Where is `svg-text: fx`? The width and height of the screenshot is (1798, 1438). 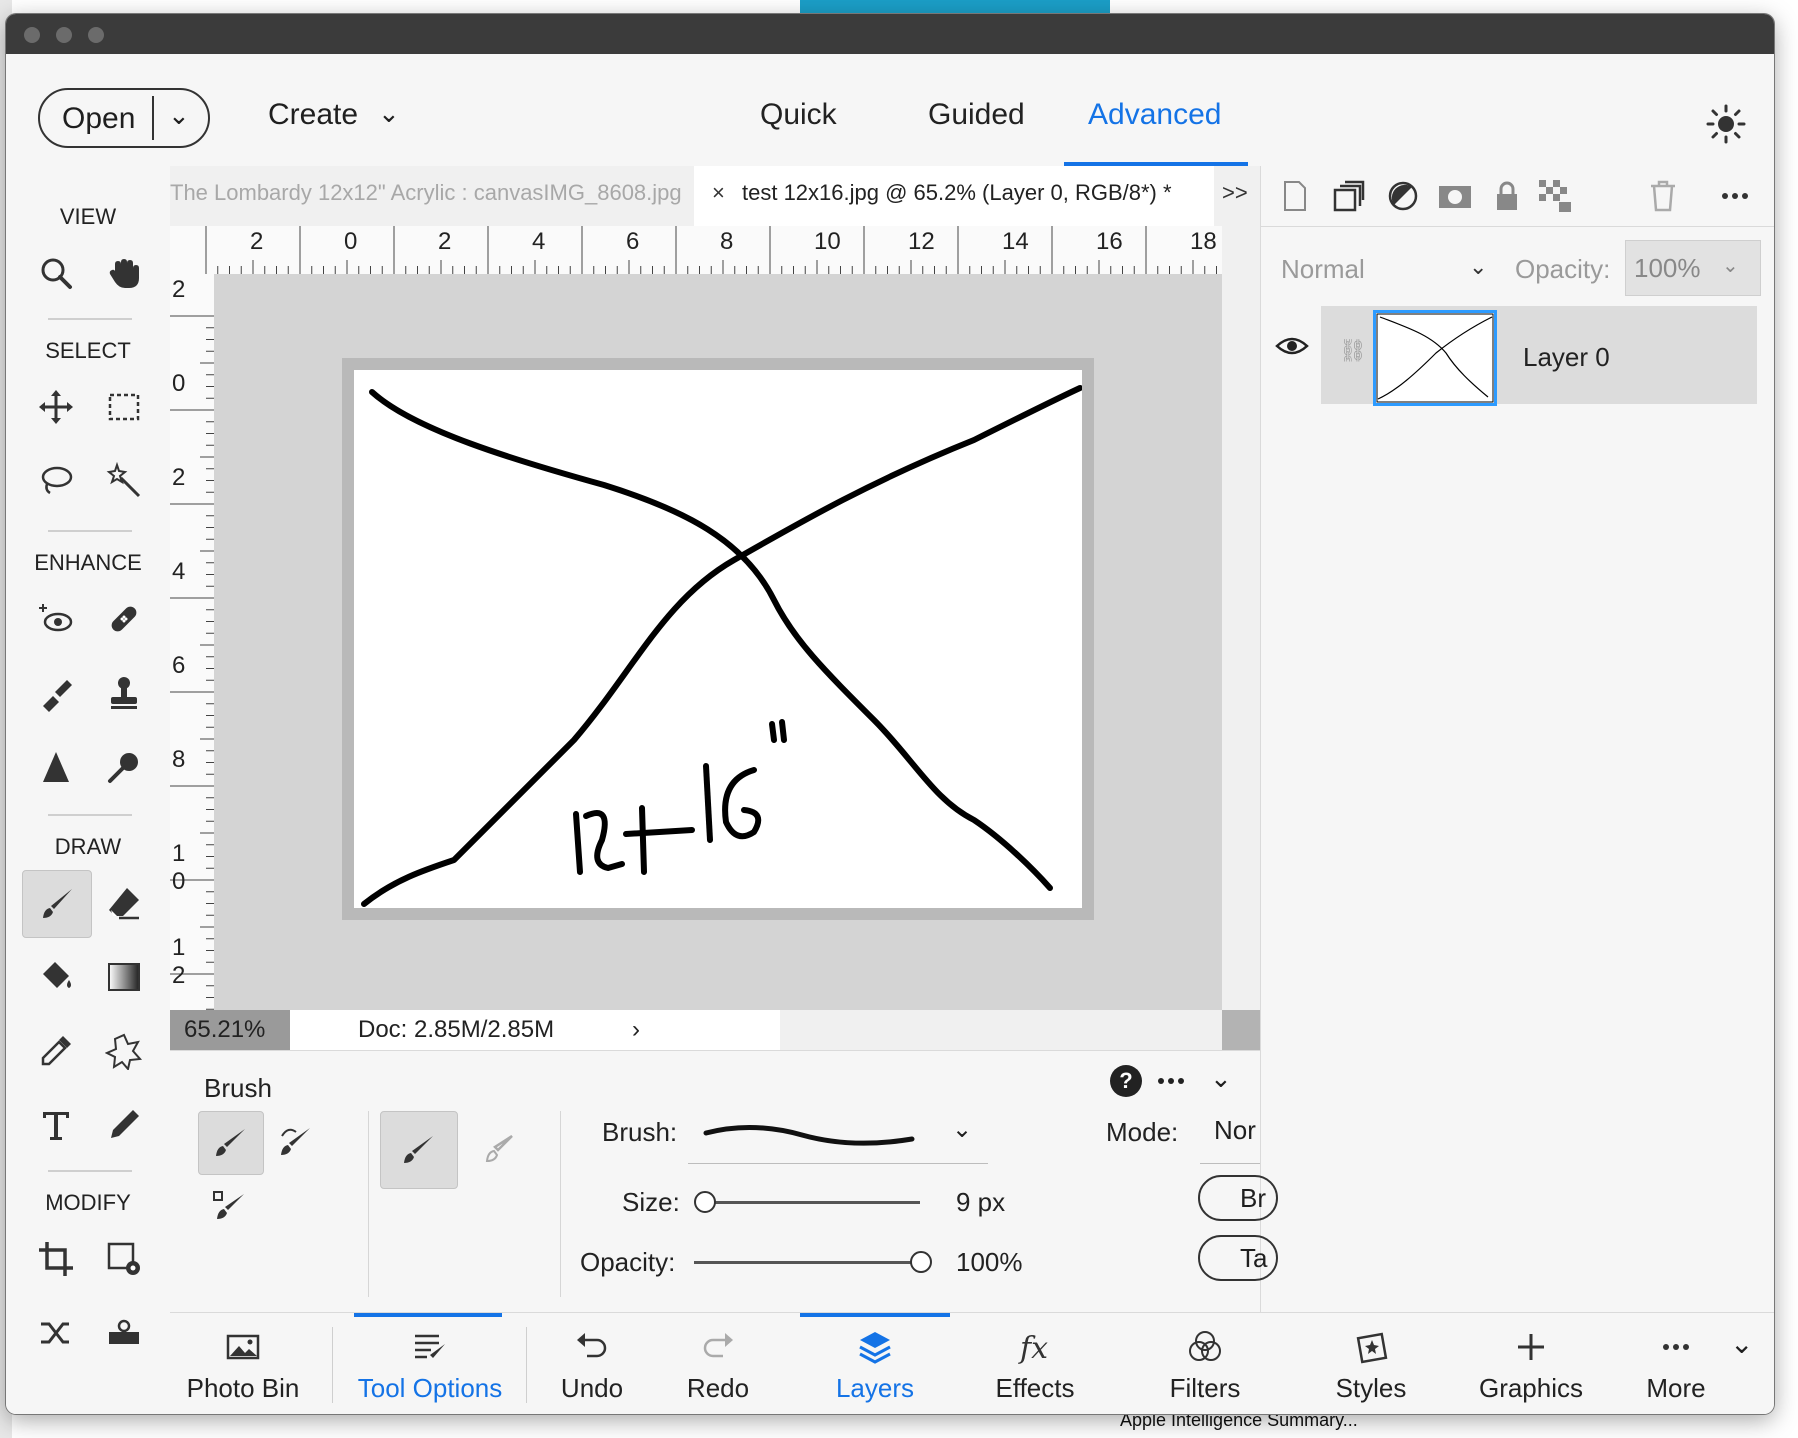 svg-text: fx is located at coordinates (1033, 1348).